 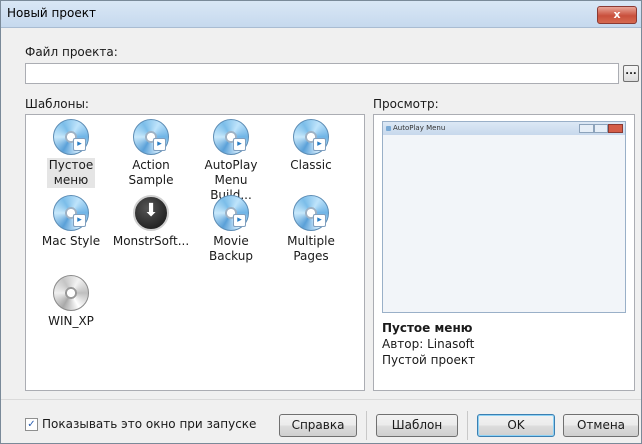 I want to click on preview-label: Просмотр:, so click(x=406, y=104).